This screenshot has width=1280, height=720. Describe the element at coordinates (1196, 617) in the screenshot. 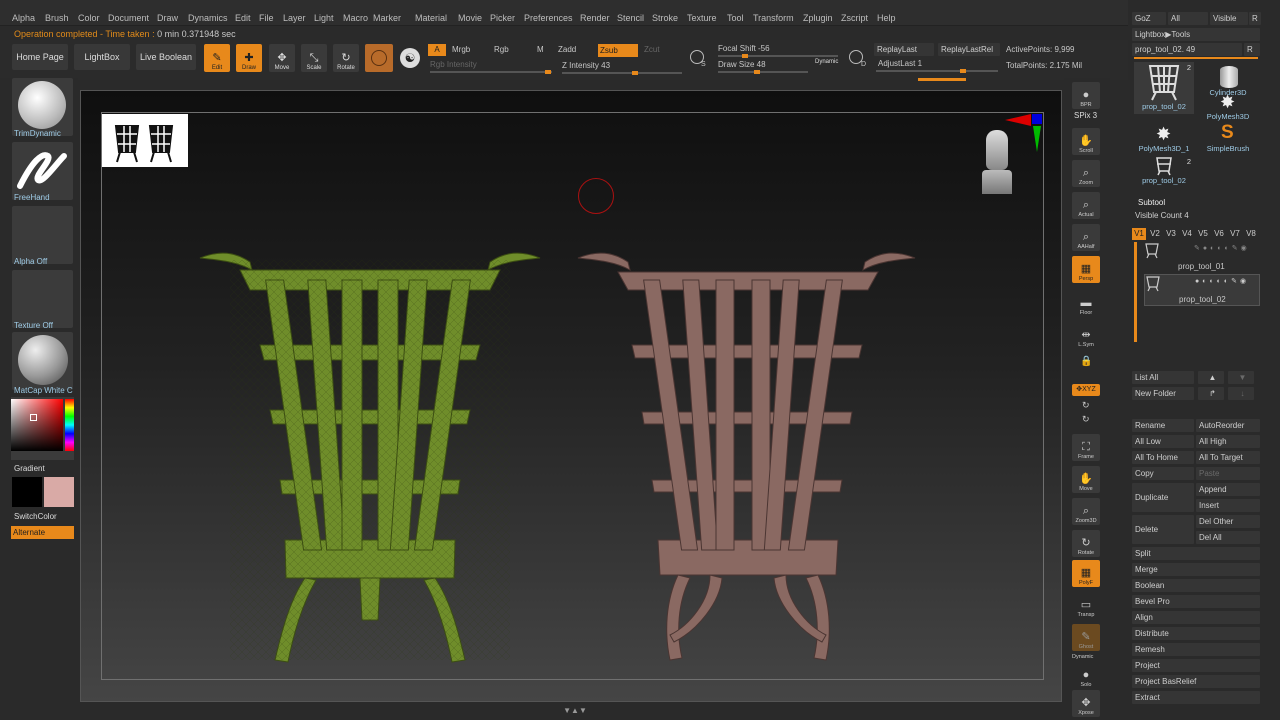

I see `align-menu: Align` at that location.